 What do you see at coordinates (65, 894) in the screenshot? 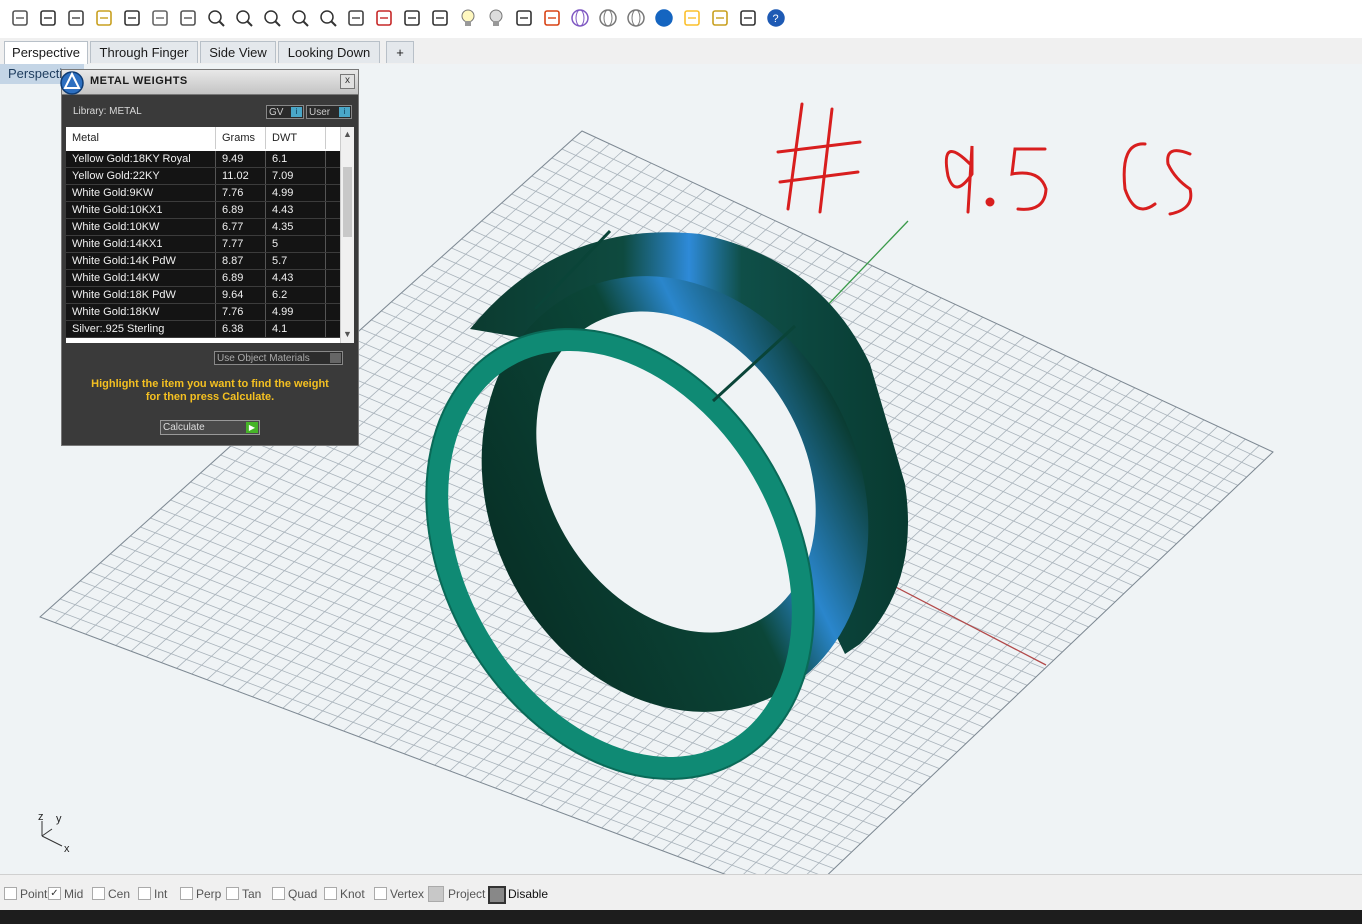
I see `snap-mid: ✓ Mid` at bounding box center [65, 894].